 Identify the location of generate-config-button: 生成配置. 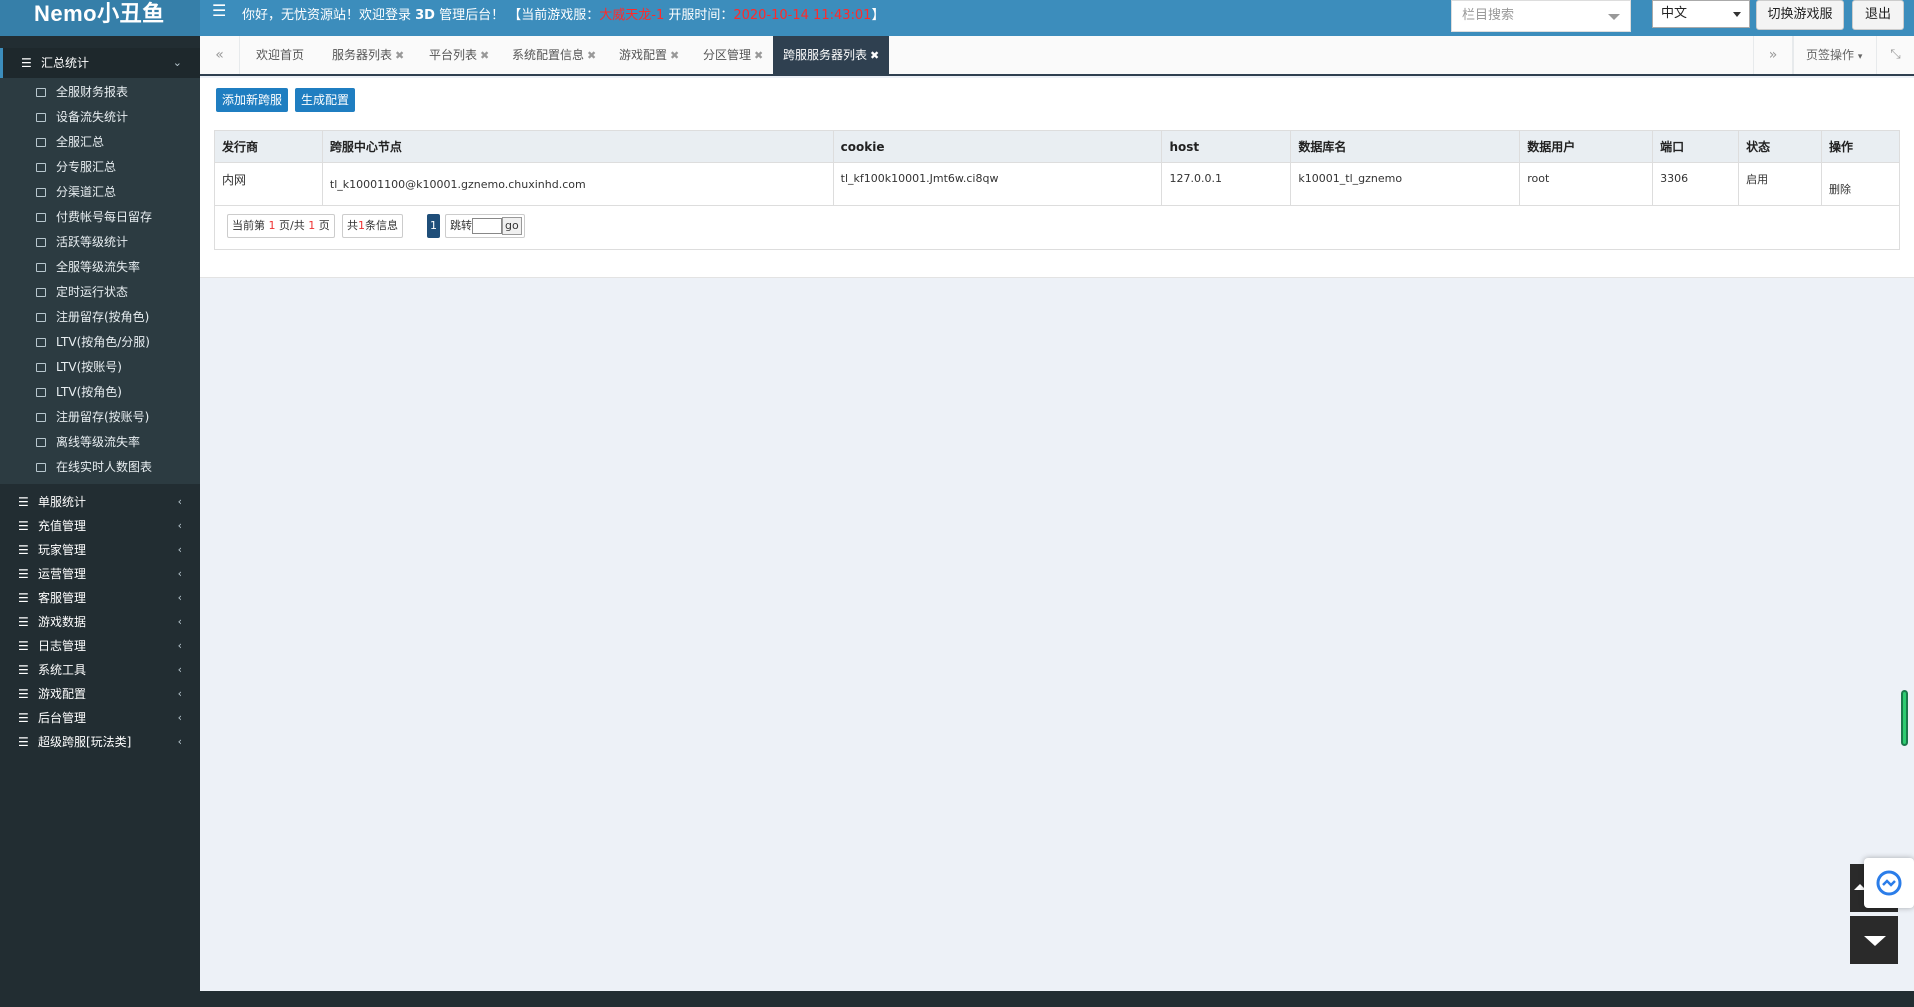
(325, 100).